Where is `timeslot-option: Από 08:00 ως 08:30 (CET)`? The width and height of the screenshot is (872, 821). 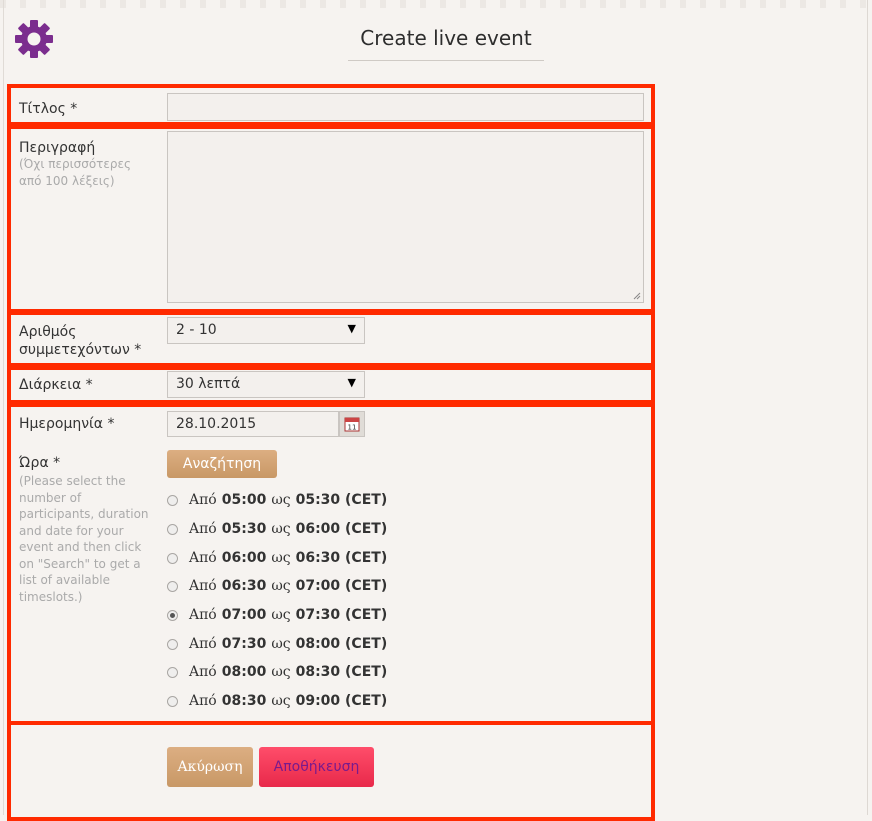
timeslot-option: Από 08:00 ως 08:30 (CET) is located at coordinates (277, 672).